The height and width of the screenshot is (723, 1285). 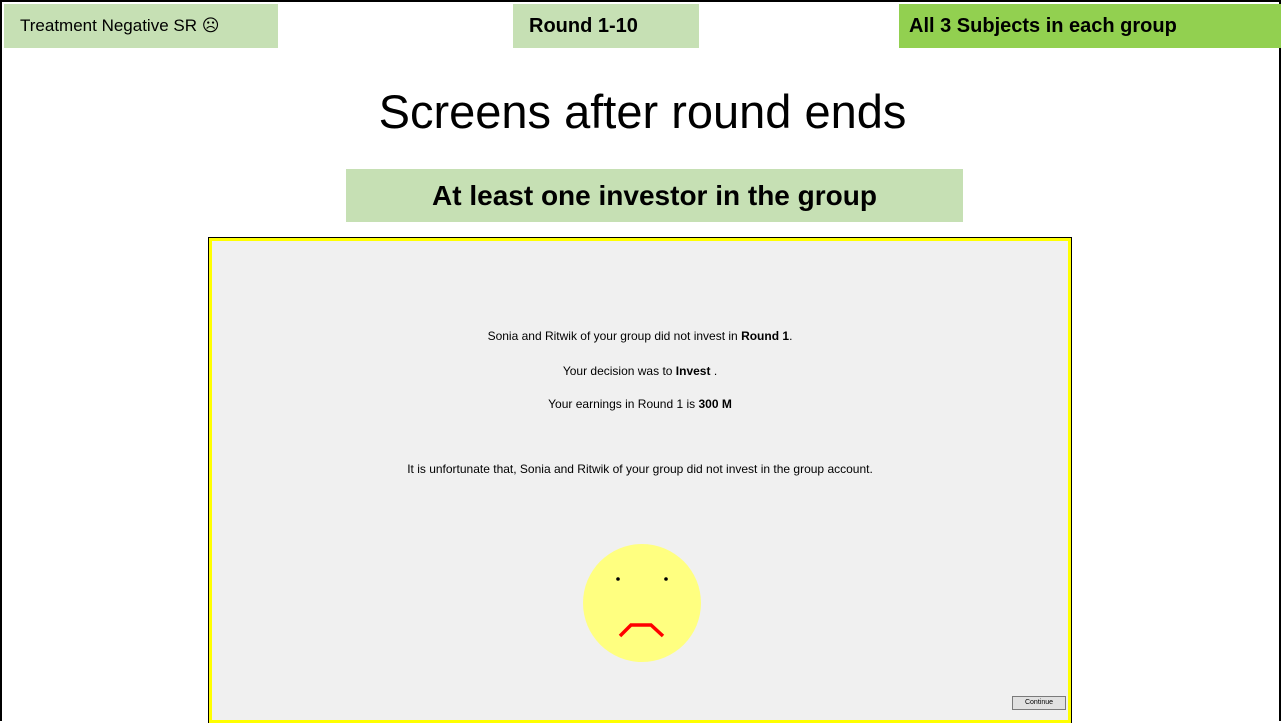 What do you see at coordinates (619, 371) in the screenshot?
I see `your-decision-prefix: Your decision was to` at bounding box center [619, 371].